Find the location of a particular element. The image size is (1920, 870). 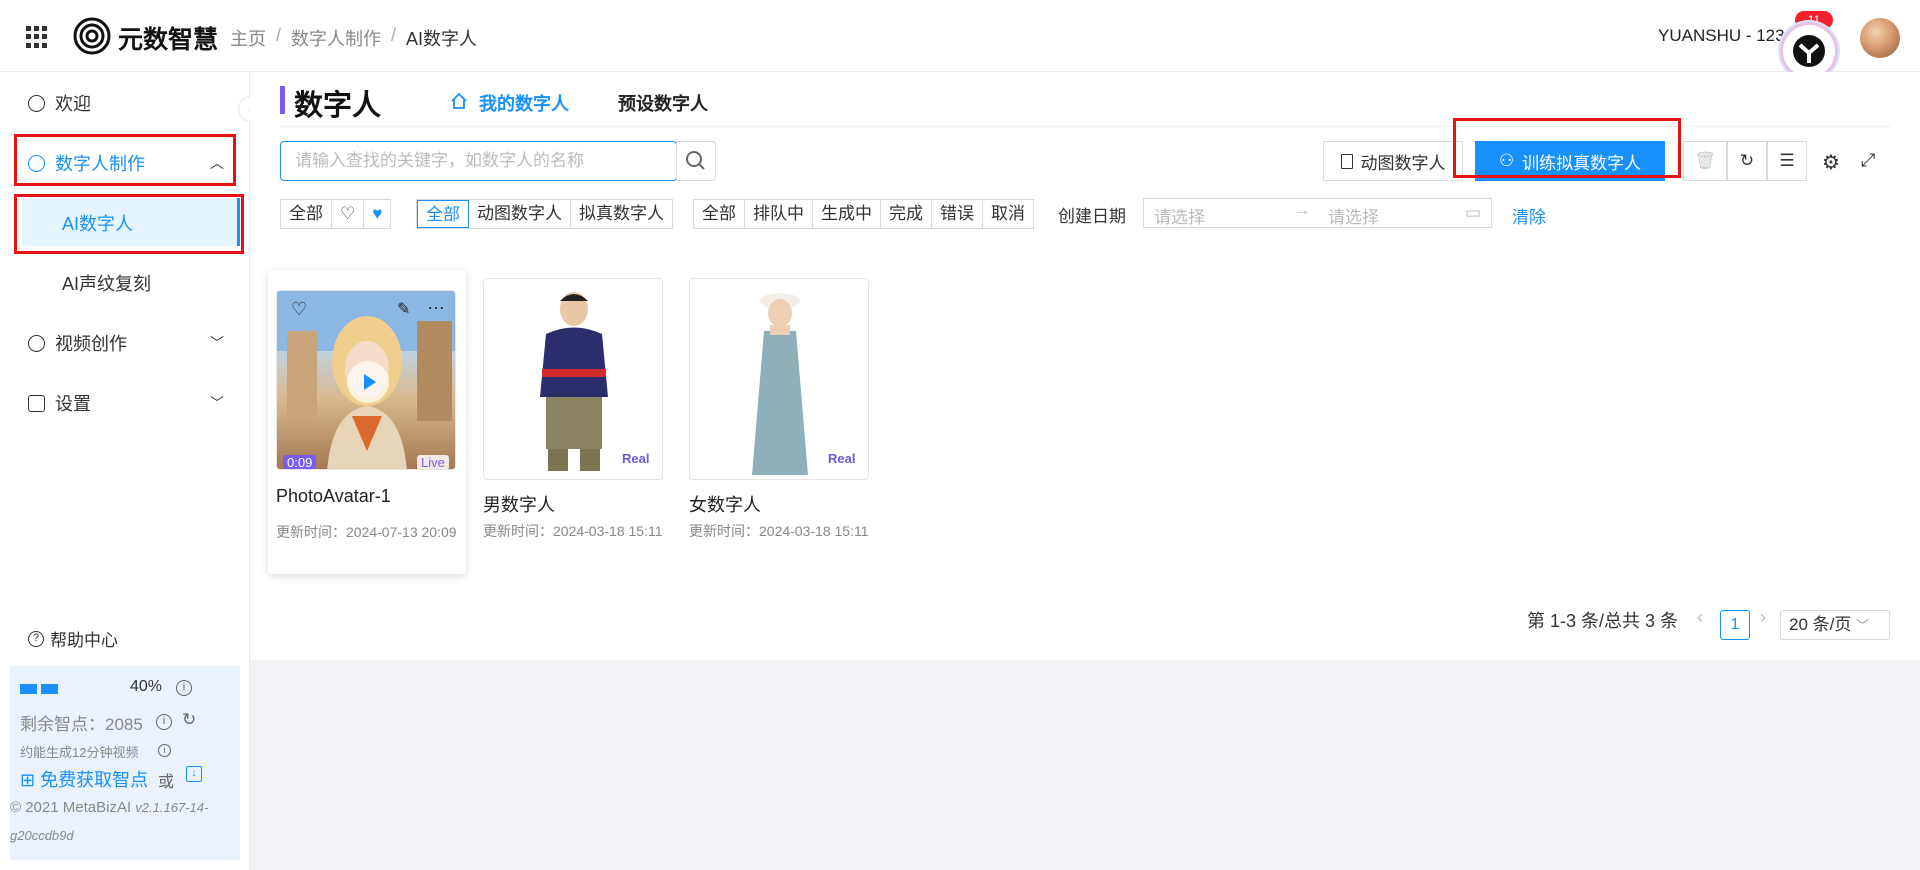

filter-favorite-all: 全部 is located at coordinates (306, 214).